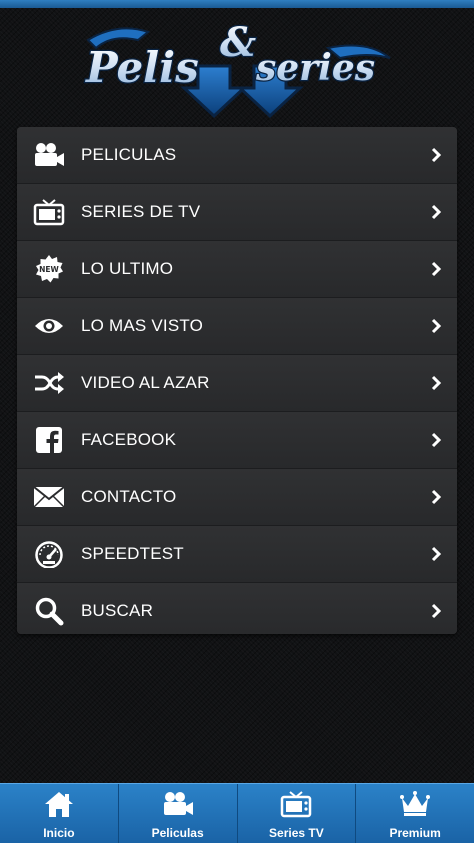 Image resolution: width=474 pixels, height=843 pixels. I want to click on tab-label: Inicio, so click(59, 833).